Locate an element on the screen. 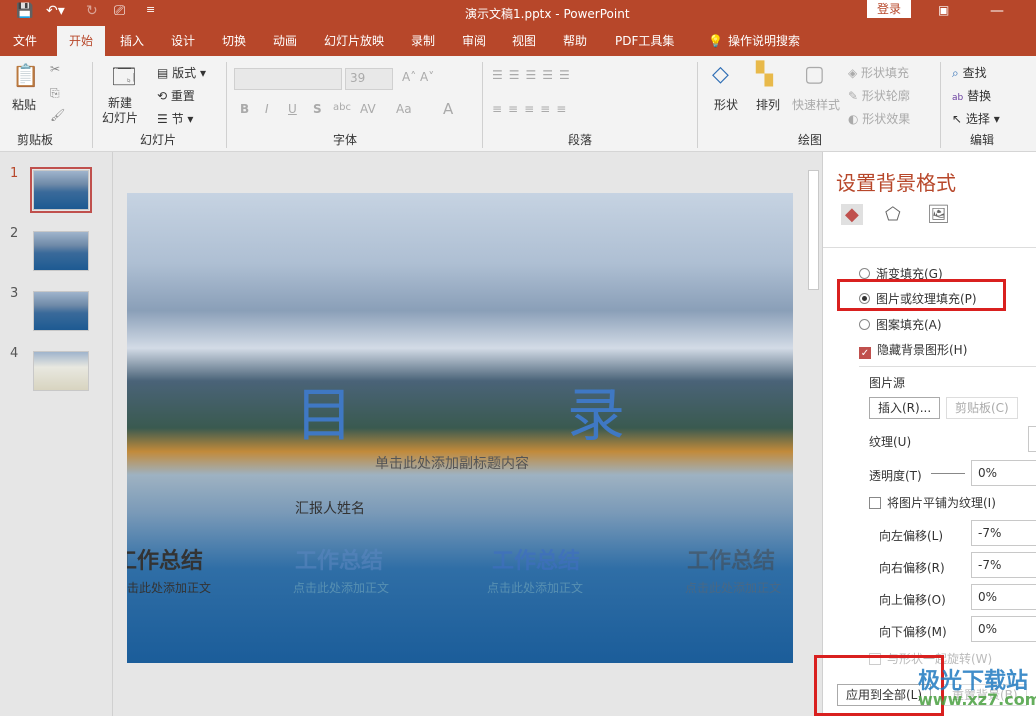 This screenshot has height=716, width=1036. tab-slideshow: 幻灯片放映 is located at coordinates (354, 41).